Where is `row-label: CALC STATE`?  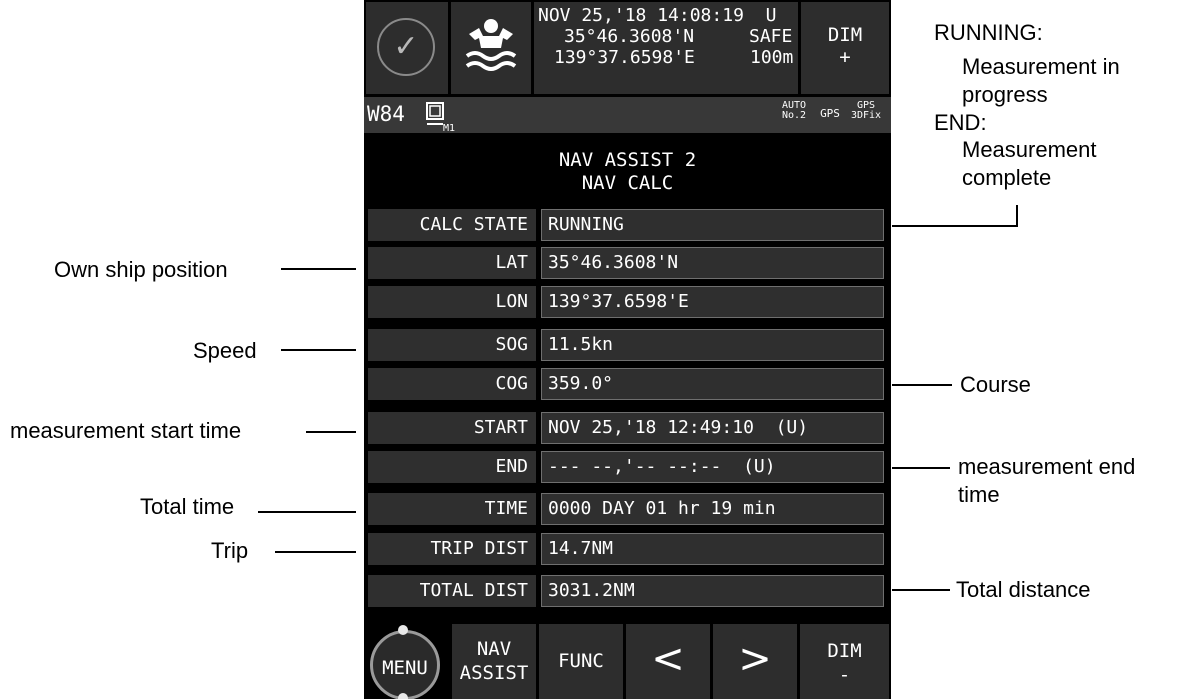 row-label: CALC STATE is located at coordinates (452, 225).